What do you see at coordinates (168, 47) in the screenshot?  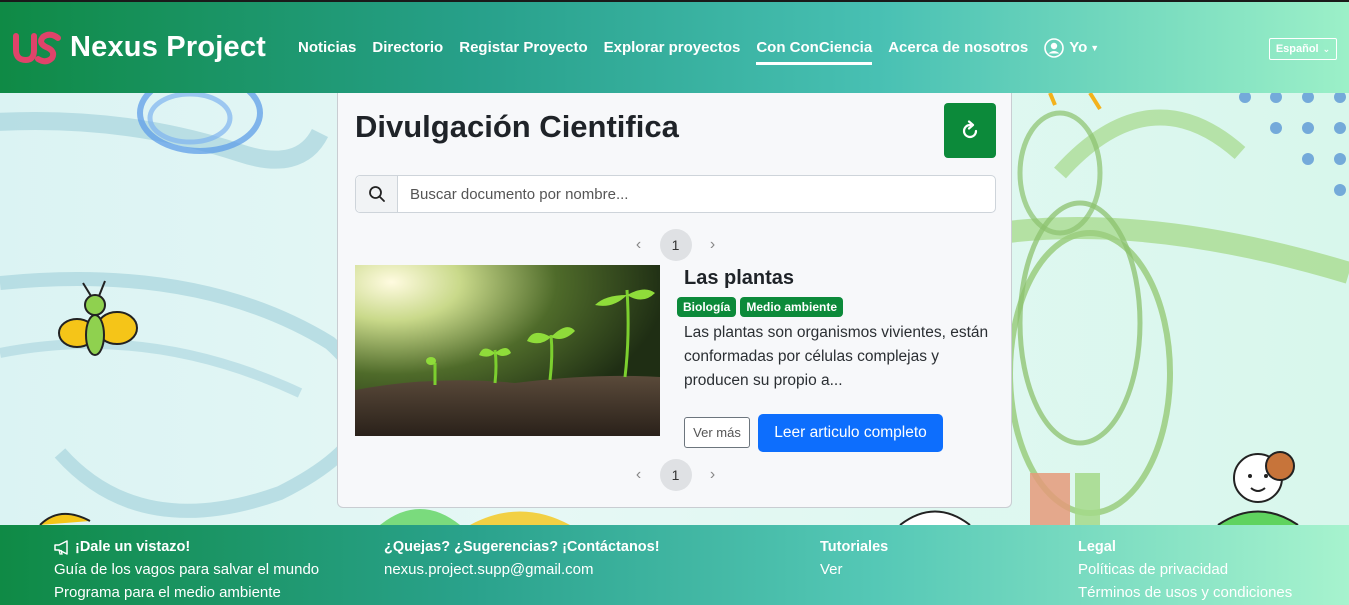 I see `brand-name: Nexus Project` at bounding box center [168, 47].